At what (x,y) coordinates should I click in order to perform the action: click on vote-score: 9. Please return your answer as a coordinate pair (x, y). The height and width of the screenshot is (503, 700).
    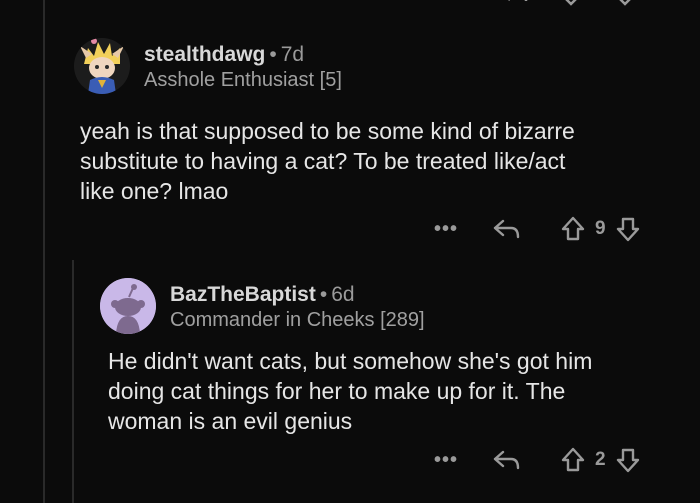
    Looking at the image, I should click on (600, 228).